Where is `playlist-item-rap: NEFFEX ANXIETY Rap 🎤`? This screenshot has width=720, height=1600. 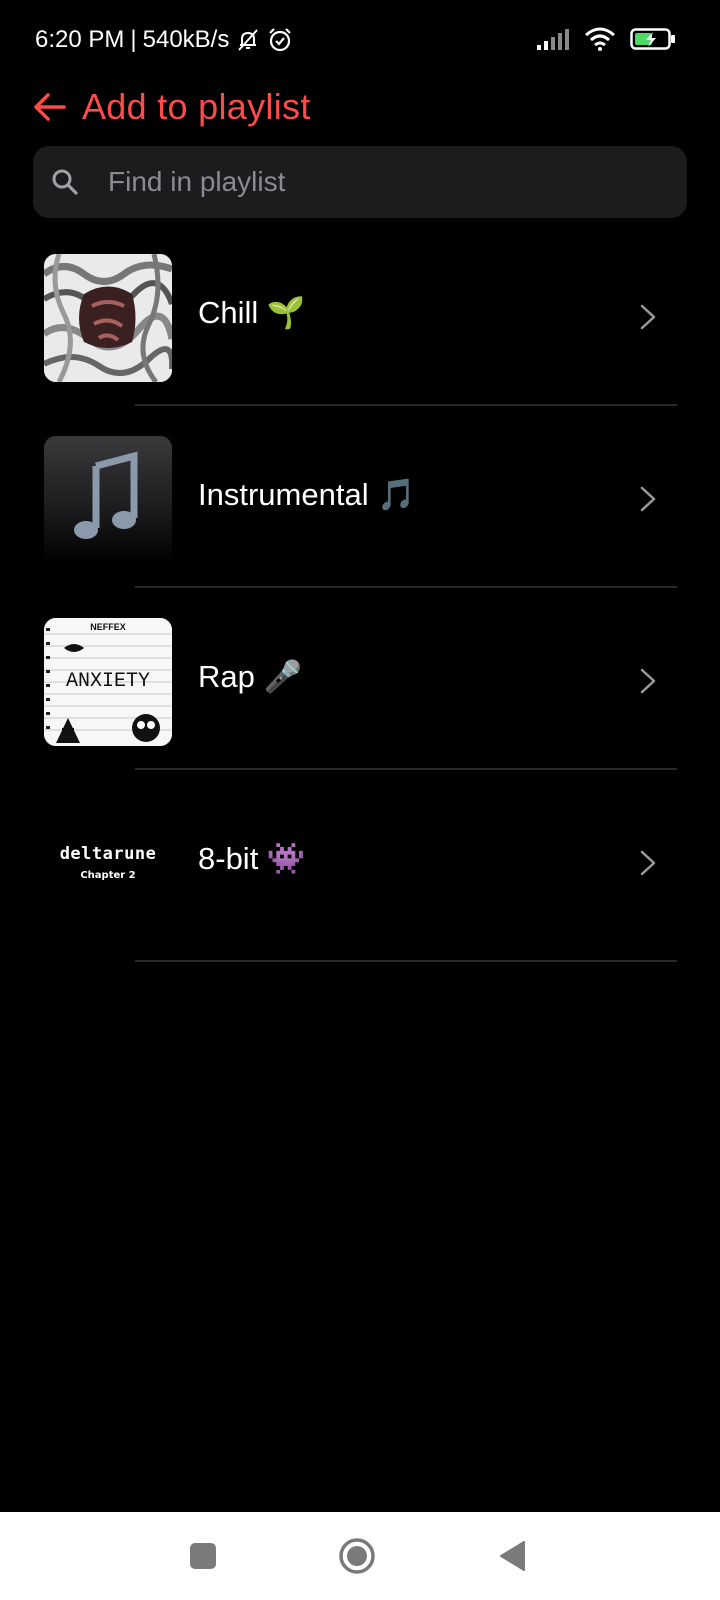 playlist-item-rap: NEFFEX ANXIETY Rap 🎤 is located at coordinates (360, 683).